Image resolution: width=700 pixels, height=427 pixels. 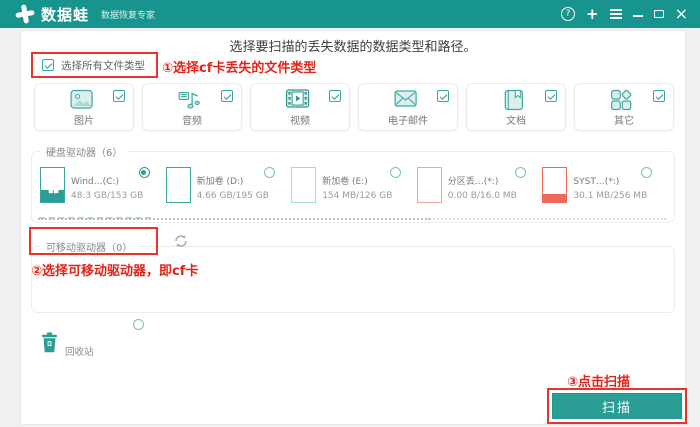 I want to click on drive-name: 分区丢…(*:), so click(x=473, y=182).